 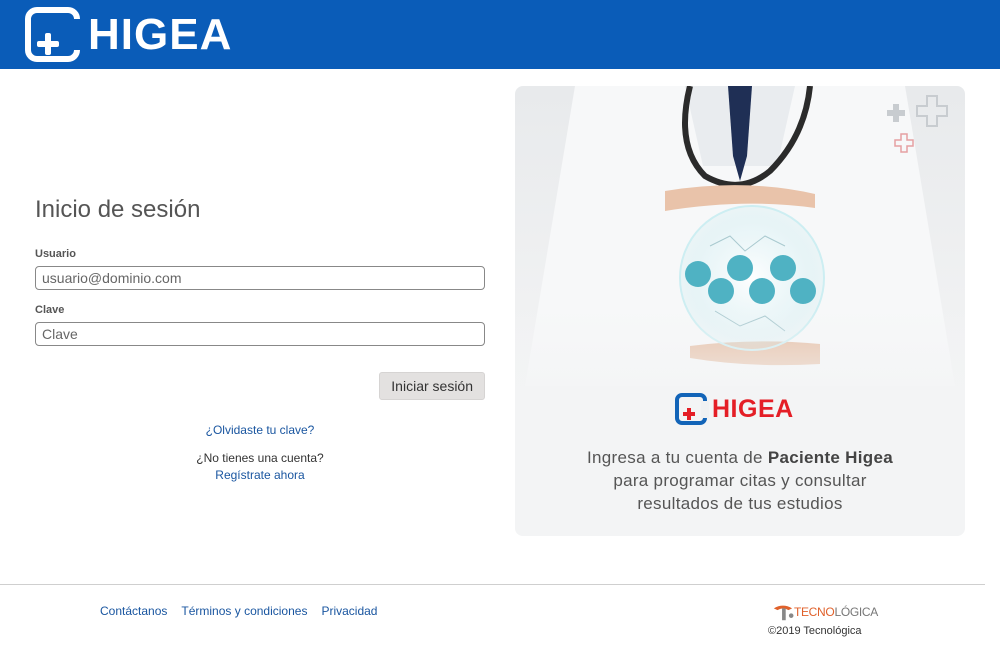 What do you see at coordinates (260, 475) in the screenshot?
I see `register-link: Regístrate ahora` at bounding box center [260, 475].